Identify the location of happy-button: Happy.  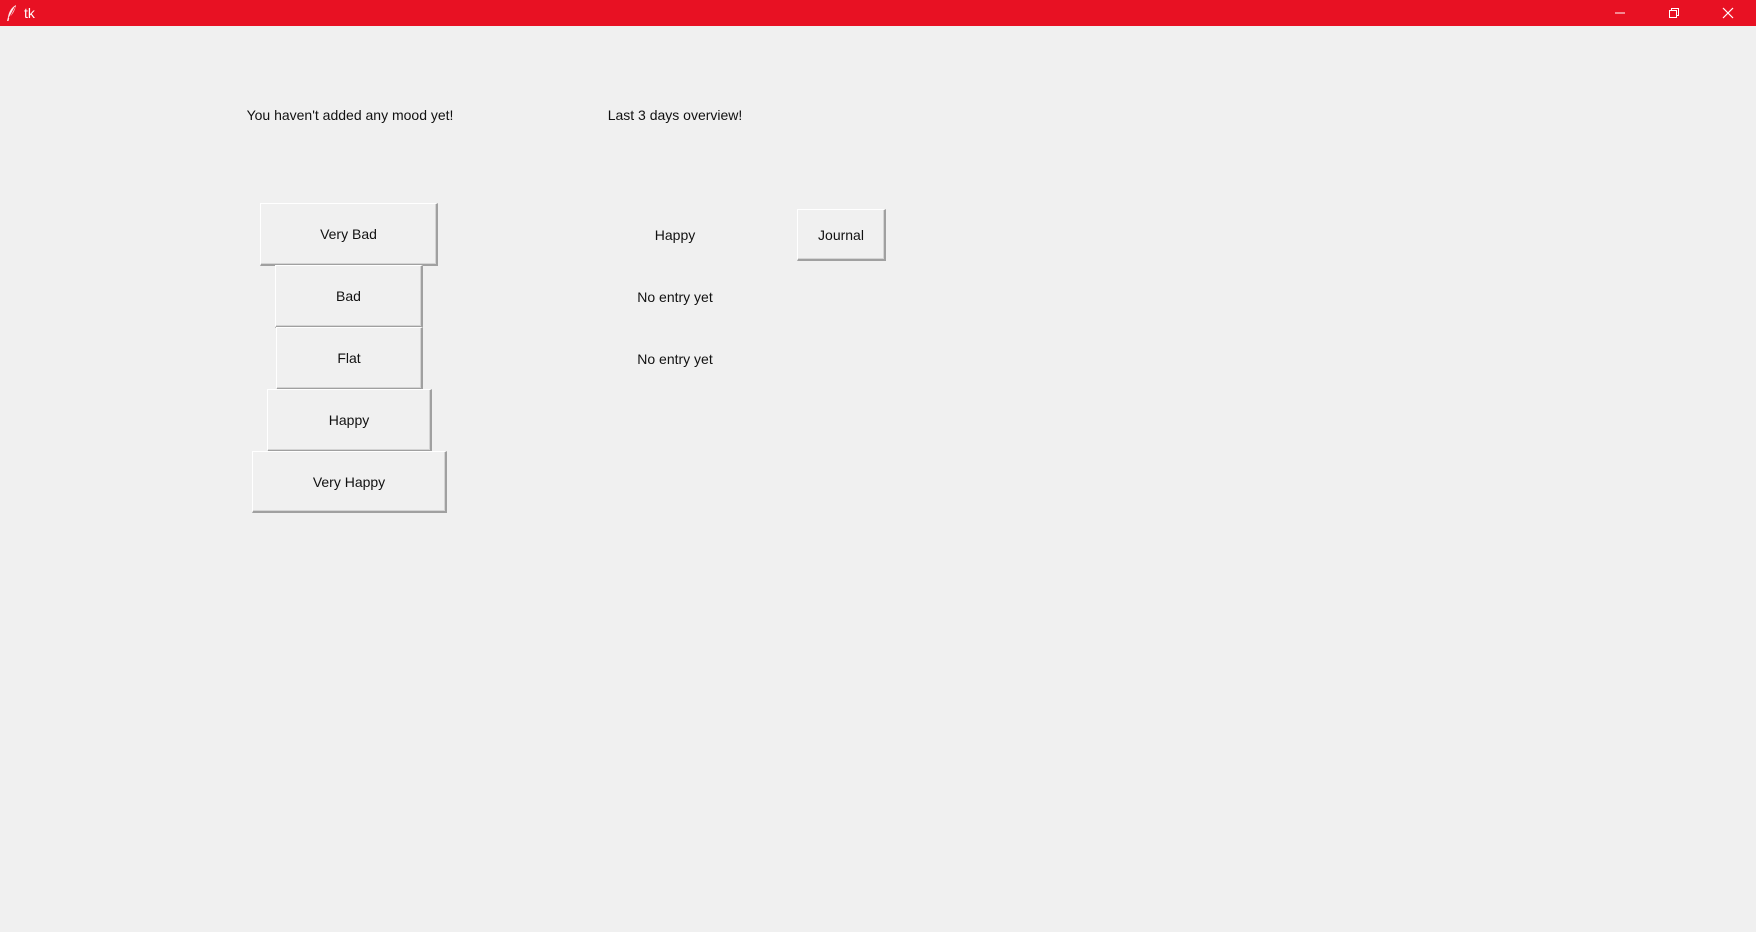
(349, 420).